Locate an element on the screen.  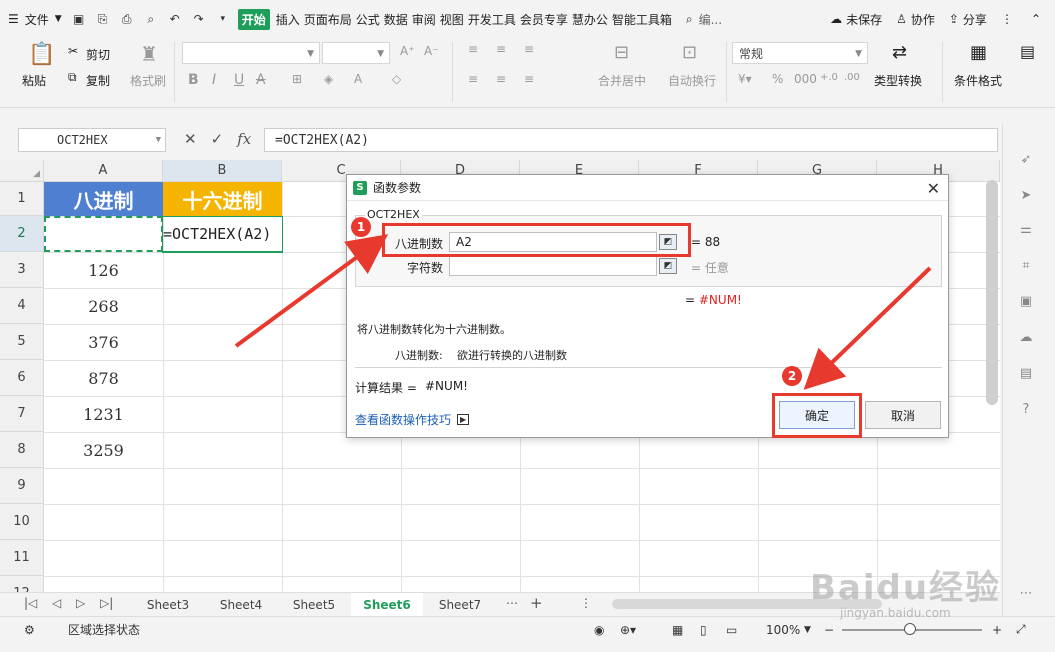
save-icon: ▣ is located at coordinates (79, 19).